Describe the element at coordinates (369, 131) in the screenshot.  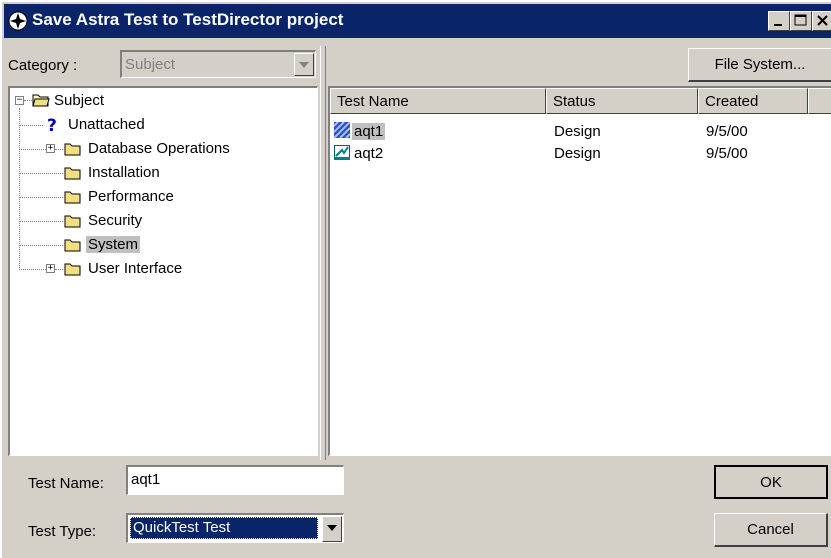
I see `test-name-cell: aqt1` at that location.